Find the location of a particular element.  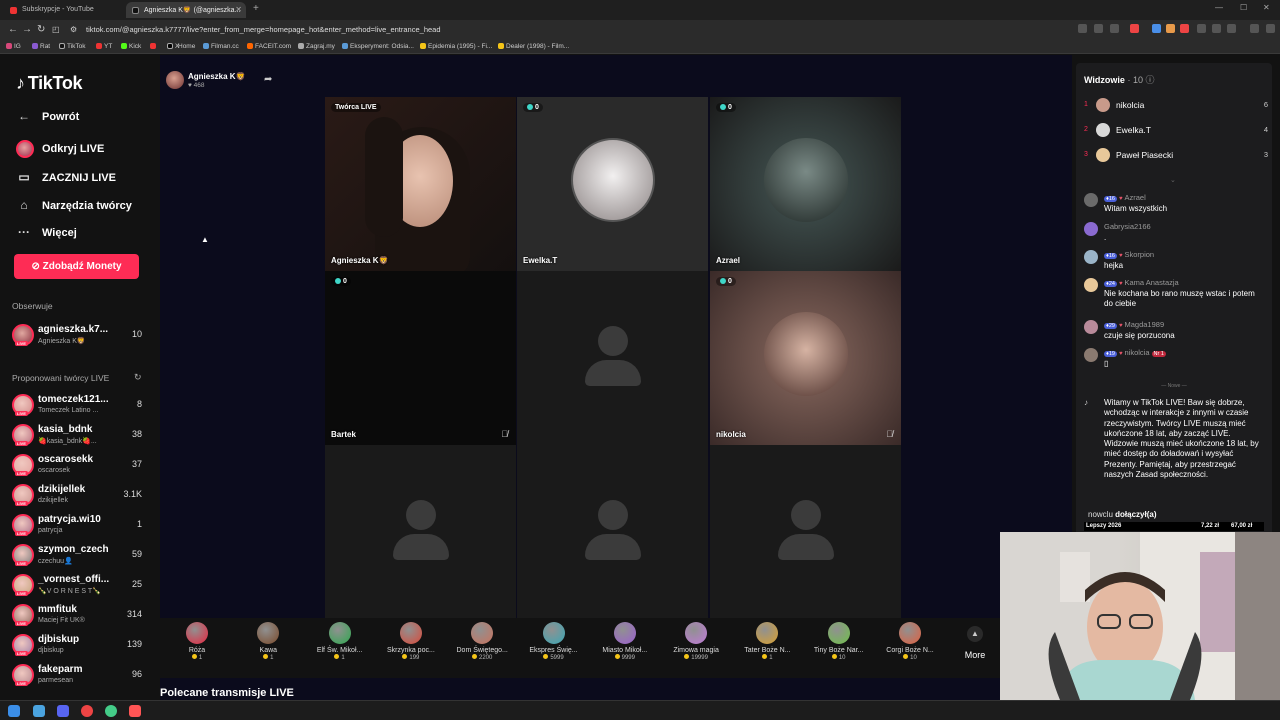

suggested-creator-item: LIVE _vornest_offi... 🍾V O R N E S T🍾 25 is located at coordinates (82, 587).